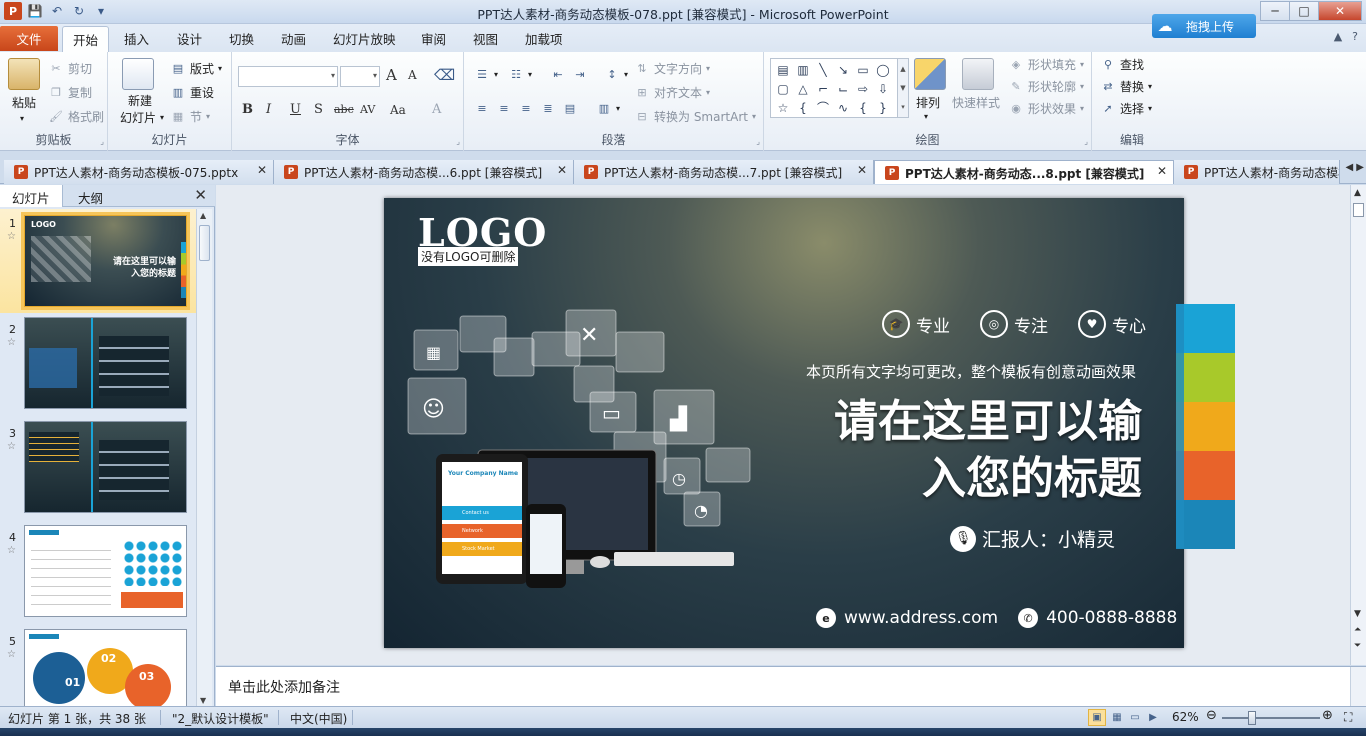 The height and width of the screenshot is (736, 1366). I want to click on italic-button: I, so click(268, 109).